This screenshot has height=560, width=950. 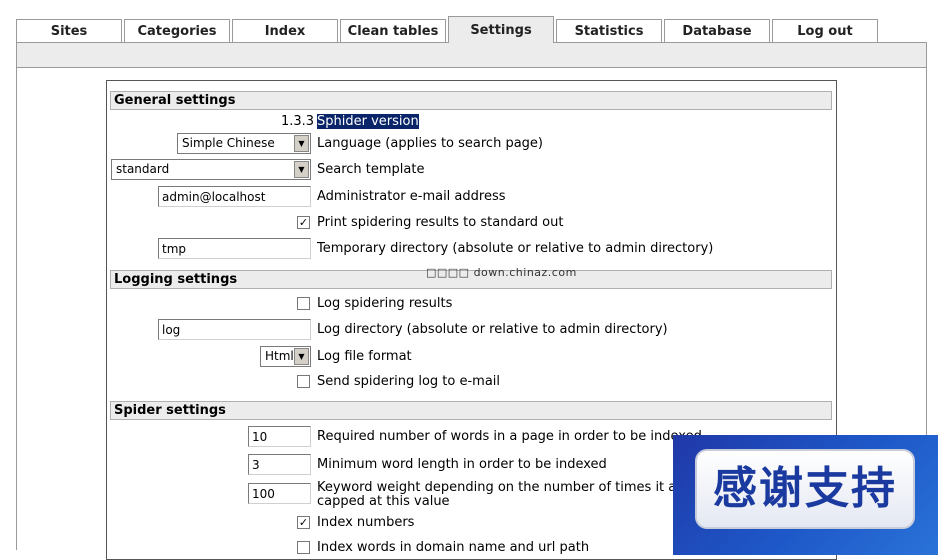 What do you see at coordinates (211, 169) in the screenshot?
I see `template-select: standard ▼` at bounding box center [211, 169].